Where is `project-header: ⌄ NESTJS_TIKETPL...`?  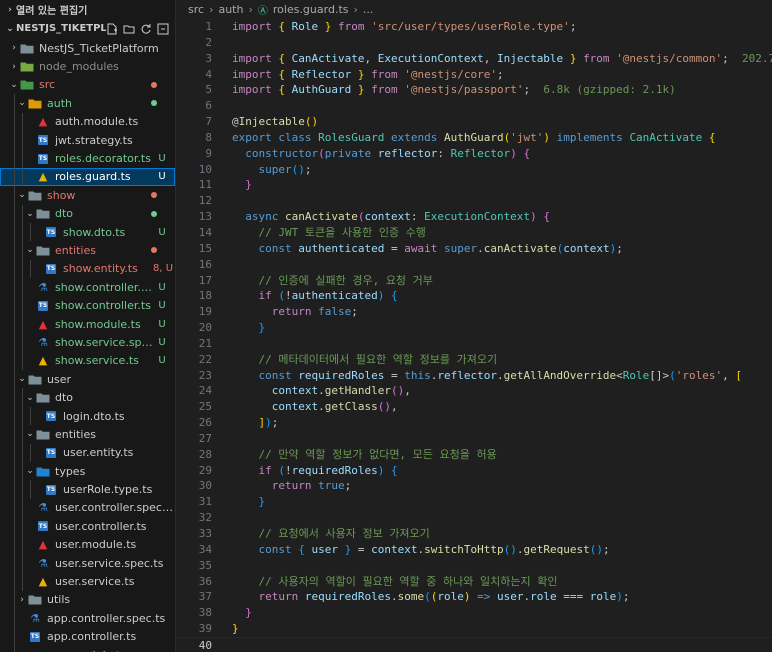 project-header: ⌄ NESTJS_TIKETPL... is located at coordinates (87, 28).